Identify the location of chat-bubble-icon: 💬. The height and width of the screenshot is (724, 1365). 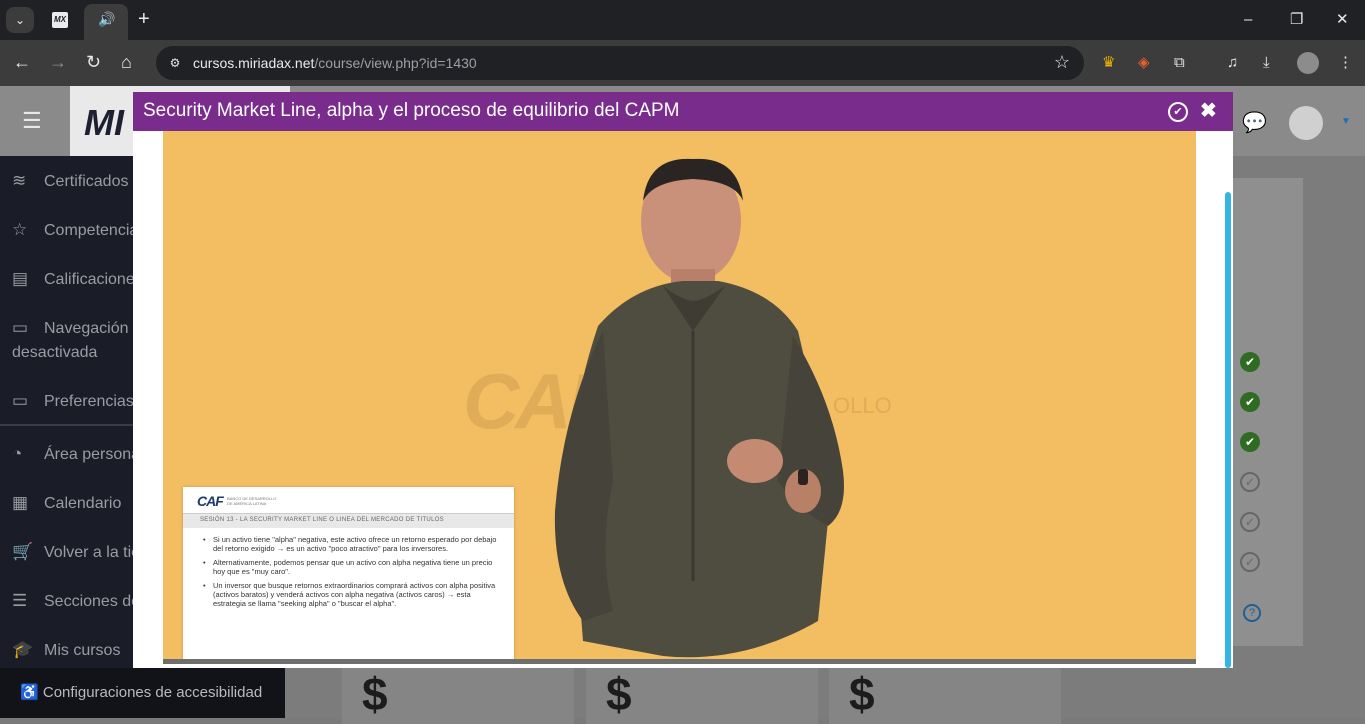
(1254, 122).